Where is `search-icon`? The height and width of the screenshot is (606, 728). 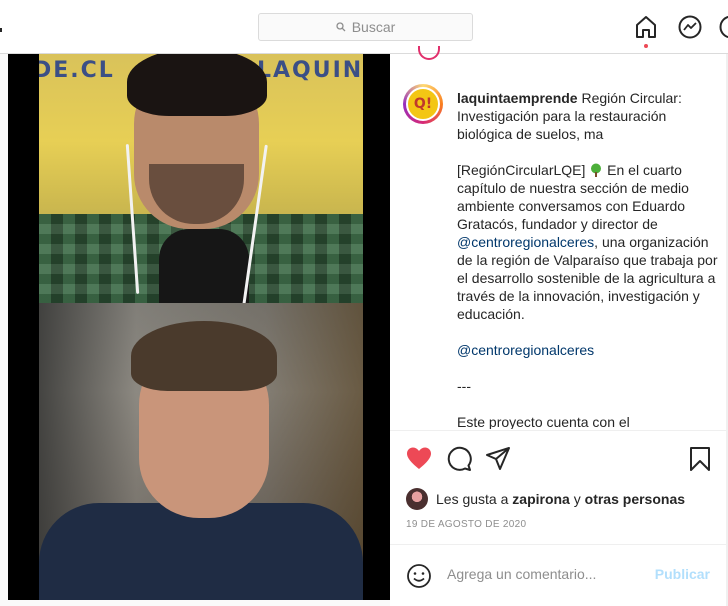
search-icon is located at coordinates (341, 27).